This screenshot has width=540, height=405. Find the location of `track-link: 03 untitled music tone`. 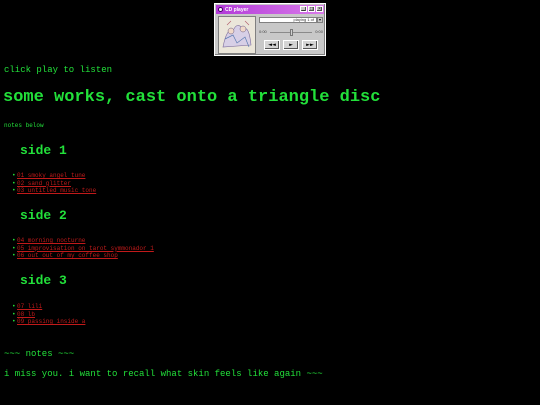

track-link: 03 untitled music tone is located at coordinates (56, 190).